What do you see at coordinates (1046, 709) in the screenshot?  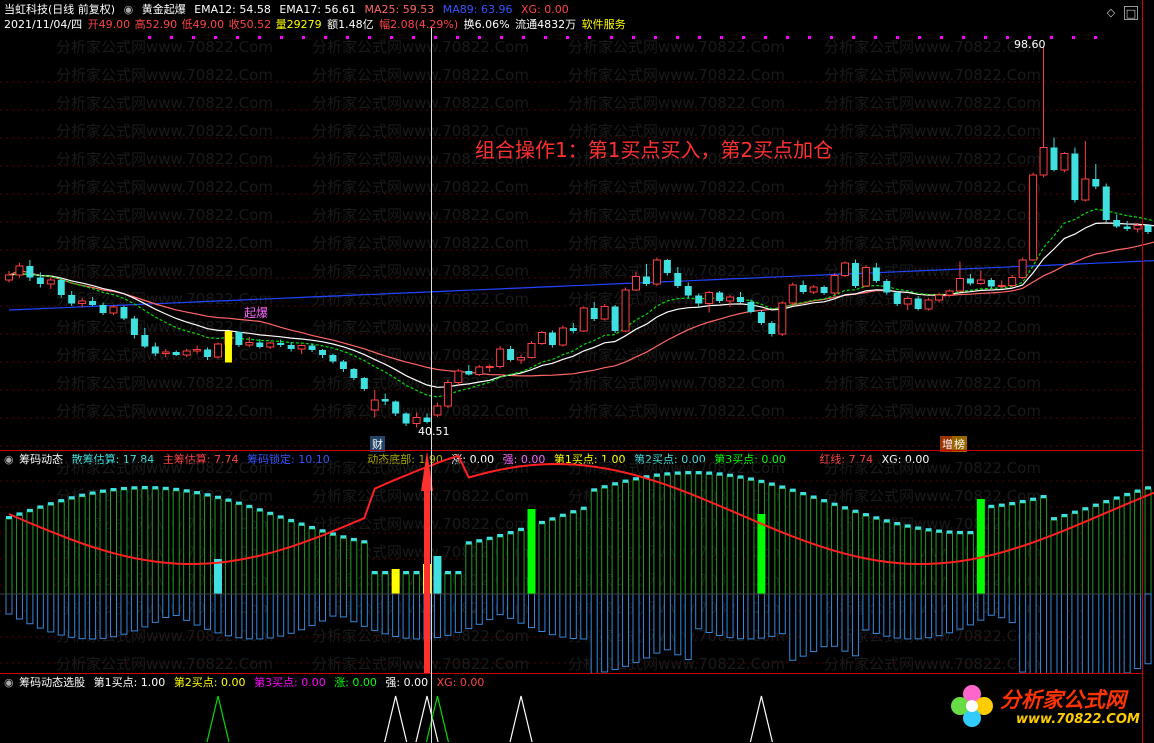 I see `site-logo: 分析家公式网 www.70822.COM` at bounding box center [1046, 709].